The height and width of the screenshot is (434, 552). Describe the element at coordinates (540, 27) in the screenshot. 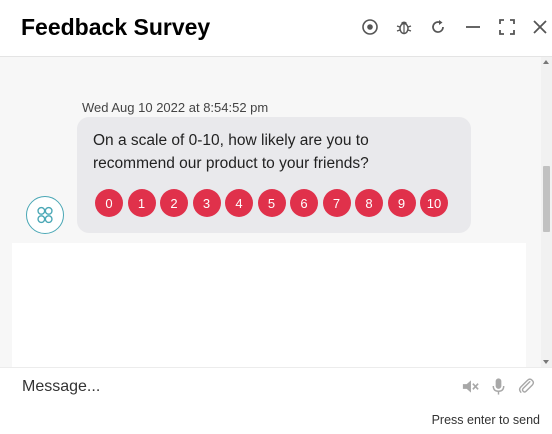

I see `close-icon` at that location.